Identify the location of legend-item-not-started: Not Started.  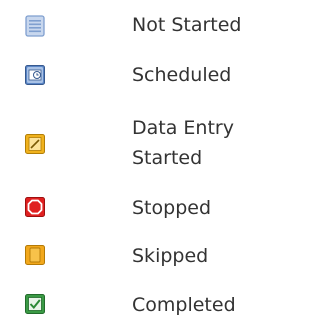
(124, 25).